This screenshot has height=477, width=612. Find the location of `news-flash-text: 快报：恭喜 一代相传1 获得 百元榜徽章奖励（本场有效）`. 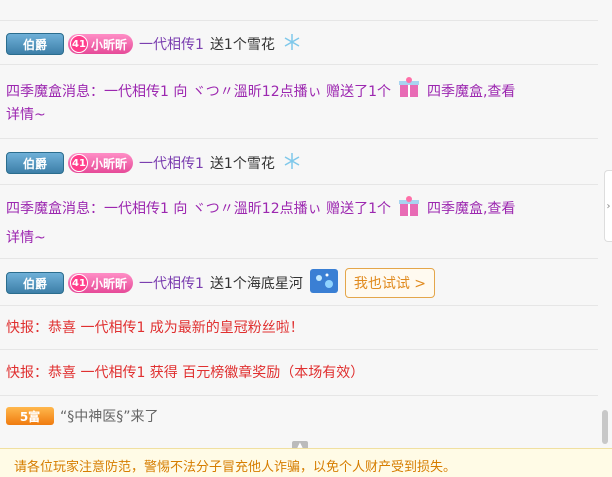

news-flash-text: 快报：恭喜 一代相传1 获得 百元榜徽章奖励（本场有效） is located at coordinates (185, 373).